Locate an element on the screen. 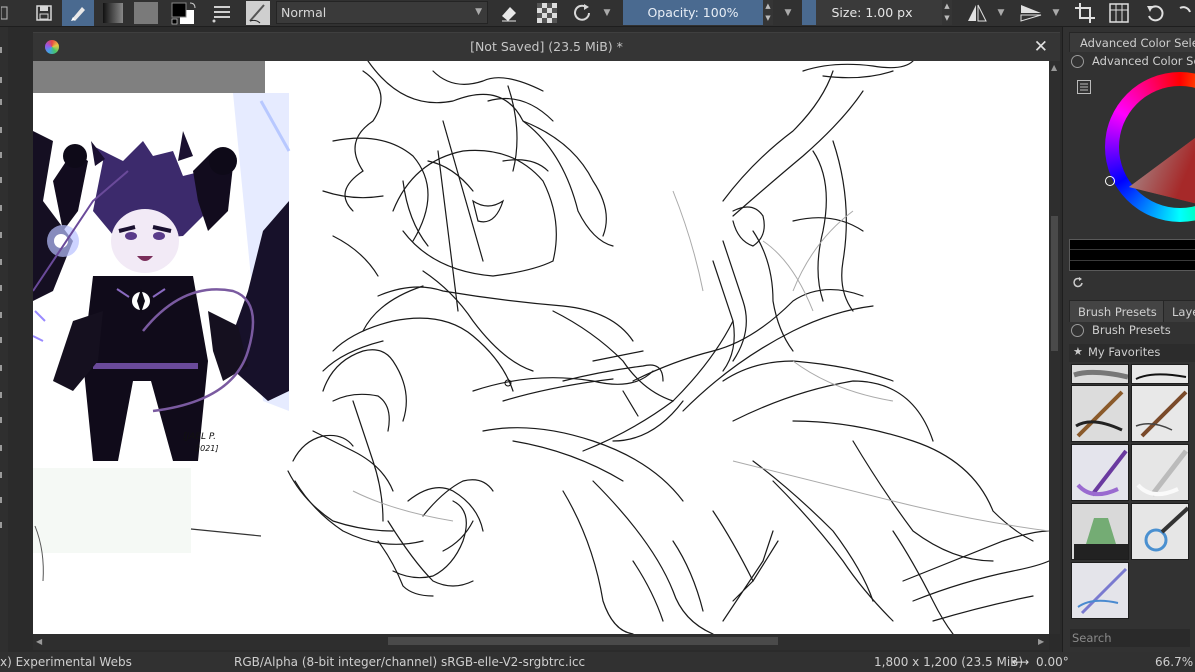 The height and width of the screenshot is (672, 1195). refresh-icon is located at coordinates (1078, 284).